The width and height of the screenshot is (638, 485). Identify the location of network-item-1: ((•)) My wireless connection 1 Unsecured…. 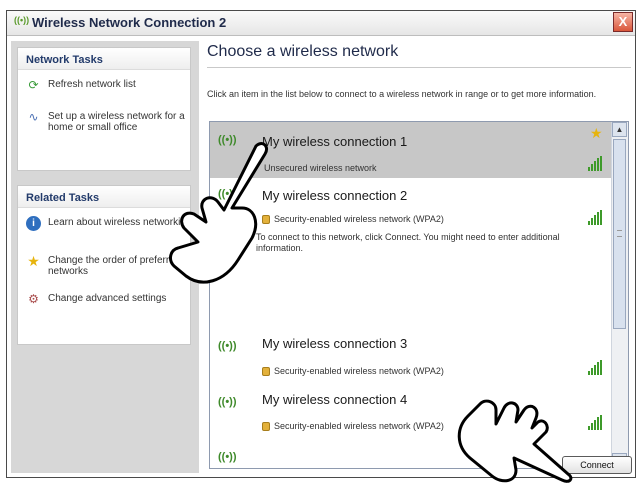
(411, 150).